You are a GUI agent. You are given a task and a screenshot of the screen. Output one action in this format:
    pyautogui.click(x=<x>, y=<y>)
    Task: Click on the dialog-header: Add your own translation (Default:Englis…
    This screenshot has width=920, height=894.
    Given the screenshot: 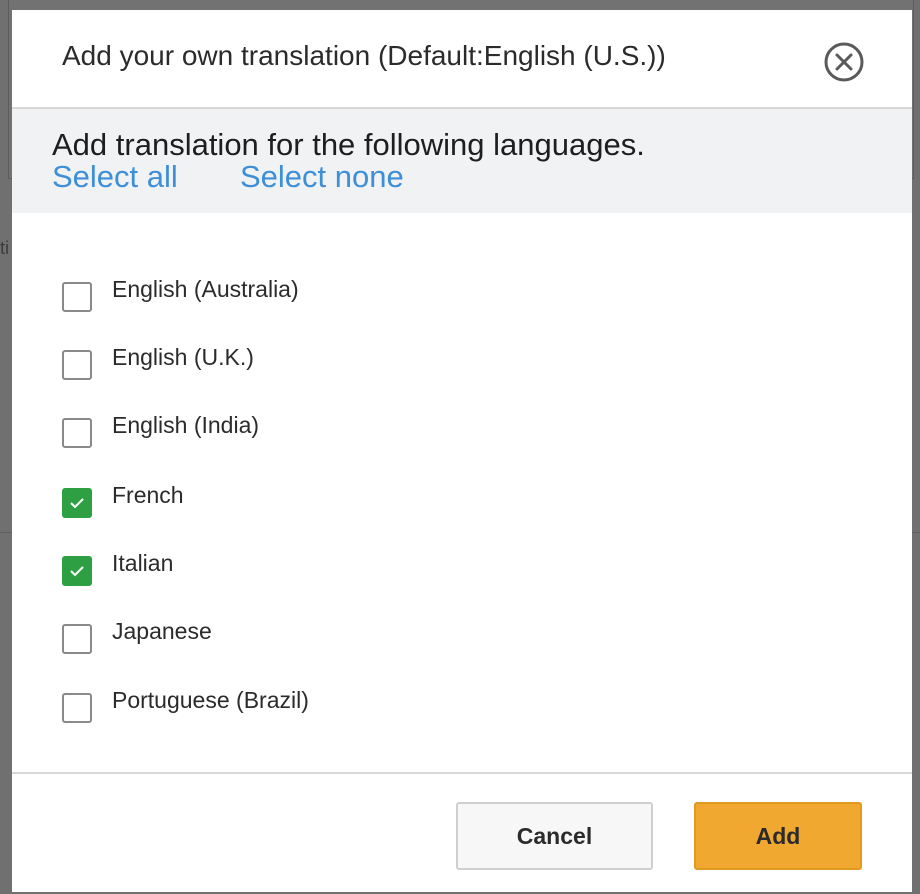 What is the action you would take?
    pyautogui.click(x=462, y=59)
    